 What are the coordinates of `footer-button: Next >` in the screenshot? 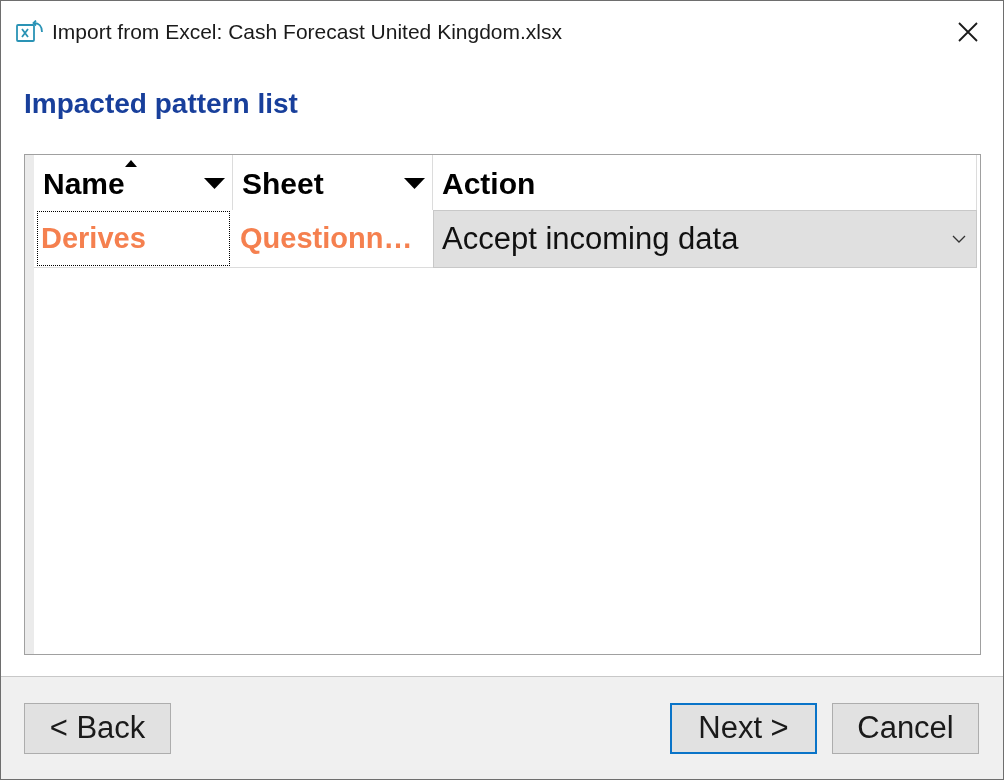 It's located at (743, 728).